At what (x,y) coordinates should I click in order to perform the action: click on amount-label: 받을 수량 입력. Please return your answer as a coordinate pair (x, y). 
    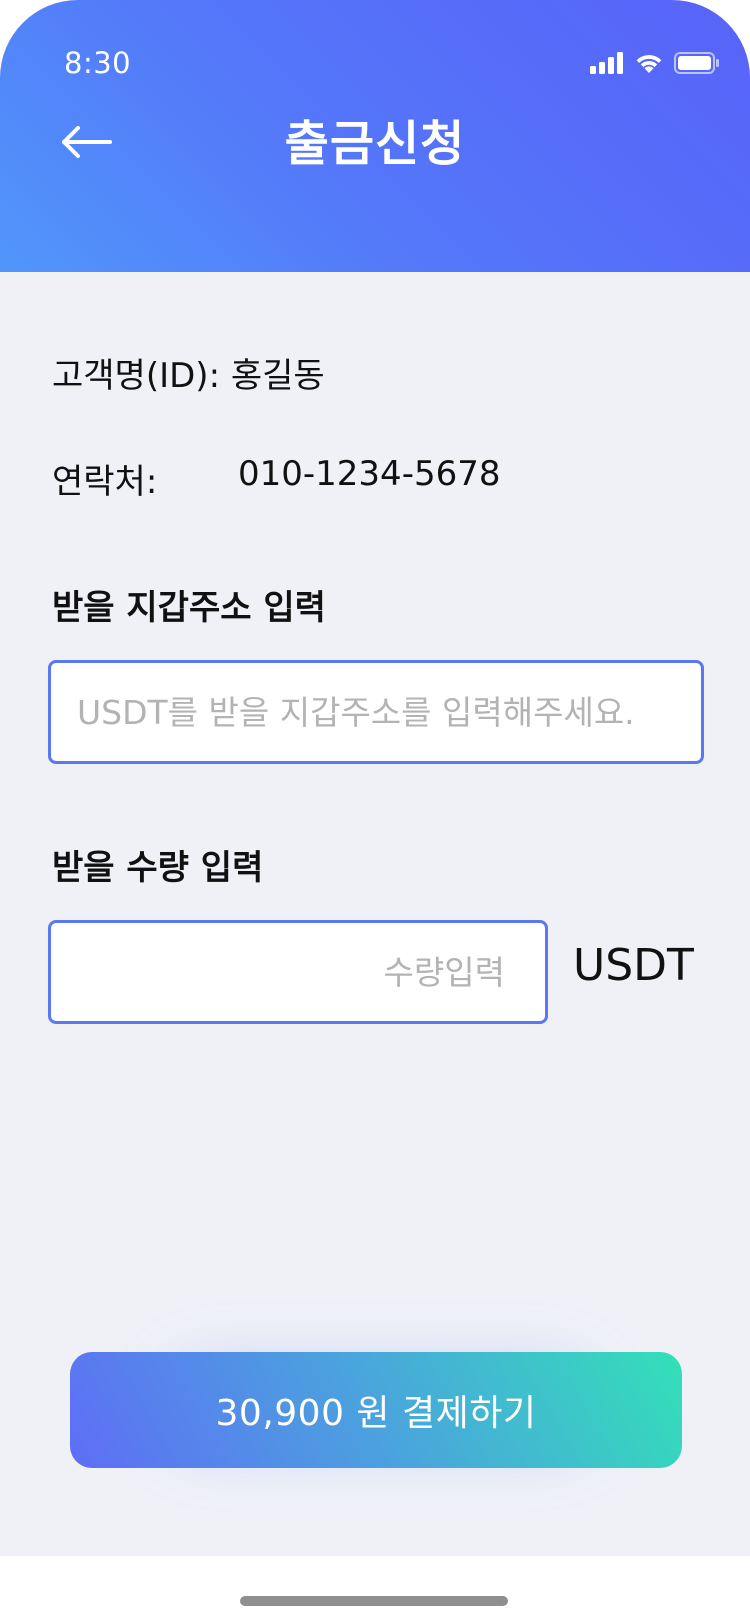
    Looking at the image, I should click on (158, 868).